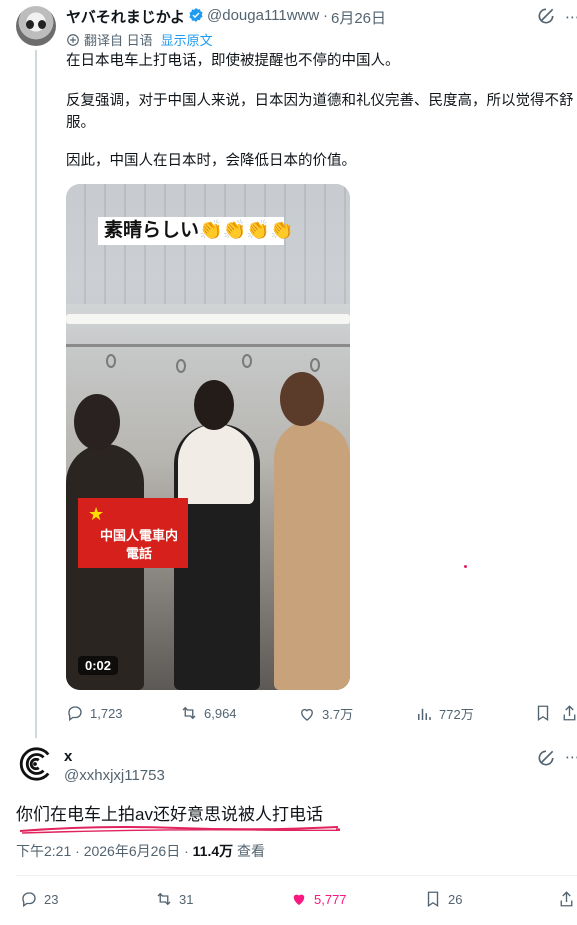 The height and width of the screenshot is (925, 577). What do you see at coordinates (125, 16) in the screenshot?
I see `author-name: ヤバそれまじかよ` at bounding box center [125, 16].